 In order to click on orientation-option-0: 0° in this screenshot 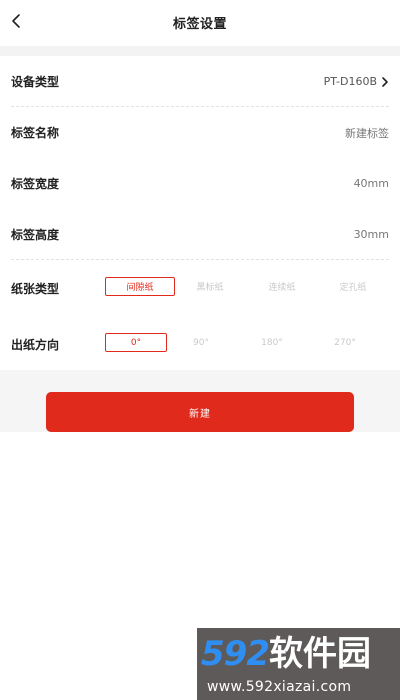, I will do `click(136, 342)`.